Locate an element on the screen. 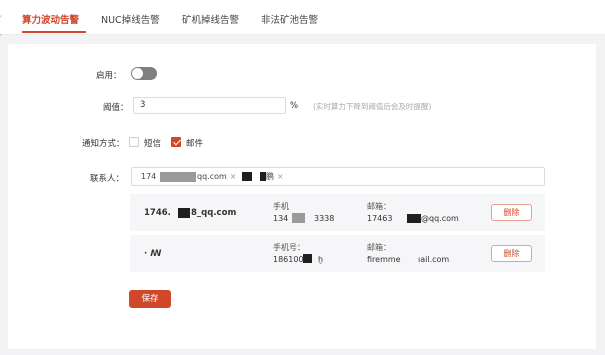  email-value: firemme is located at coordinates (384, 259).